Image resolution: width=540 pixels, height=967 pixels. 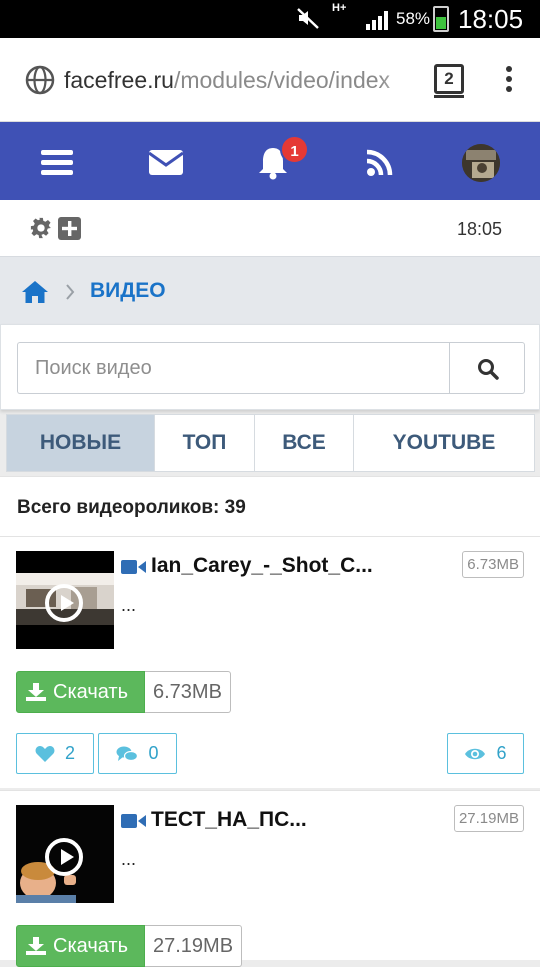 I want to click on views-button: 6, so click(x=485, y=753).